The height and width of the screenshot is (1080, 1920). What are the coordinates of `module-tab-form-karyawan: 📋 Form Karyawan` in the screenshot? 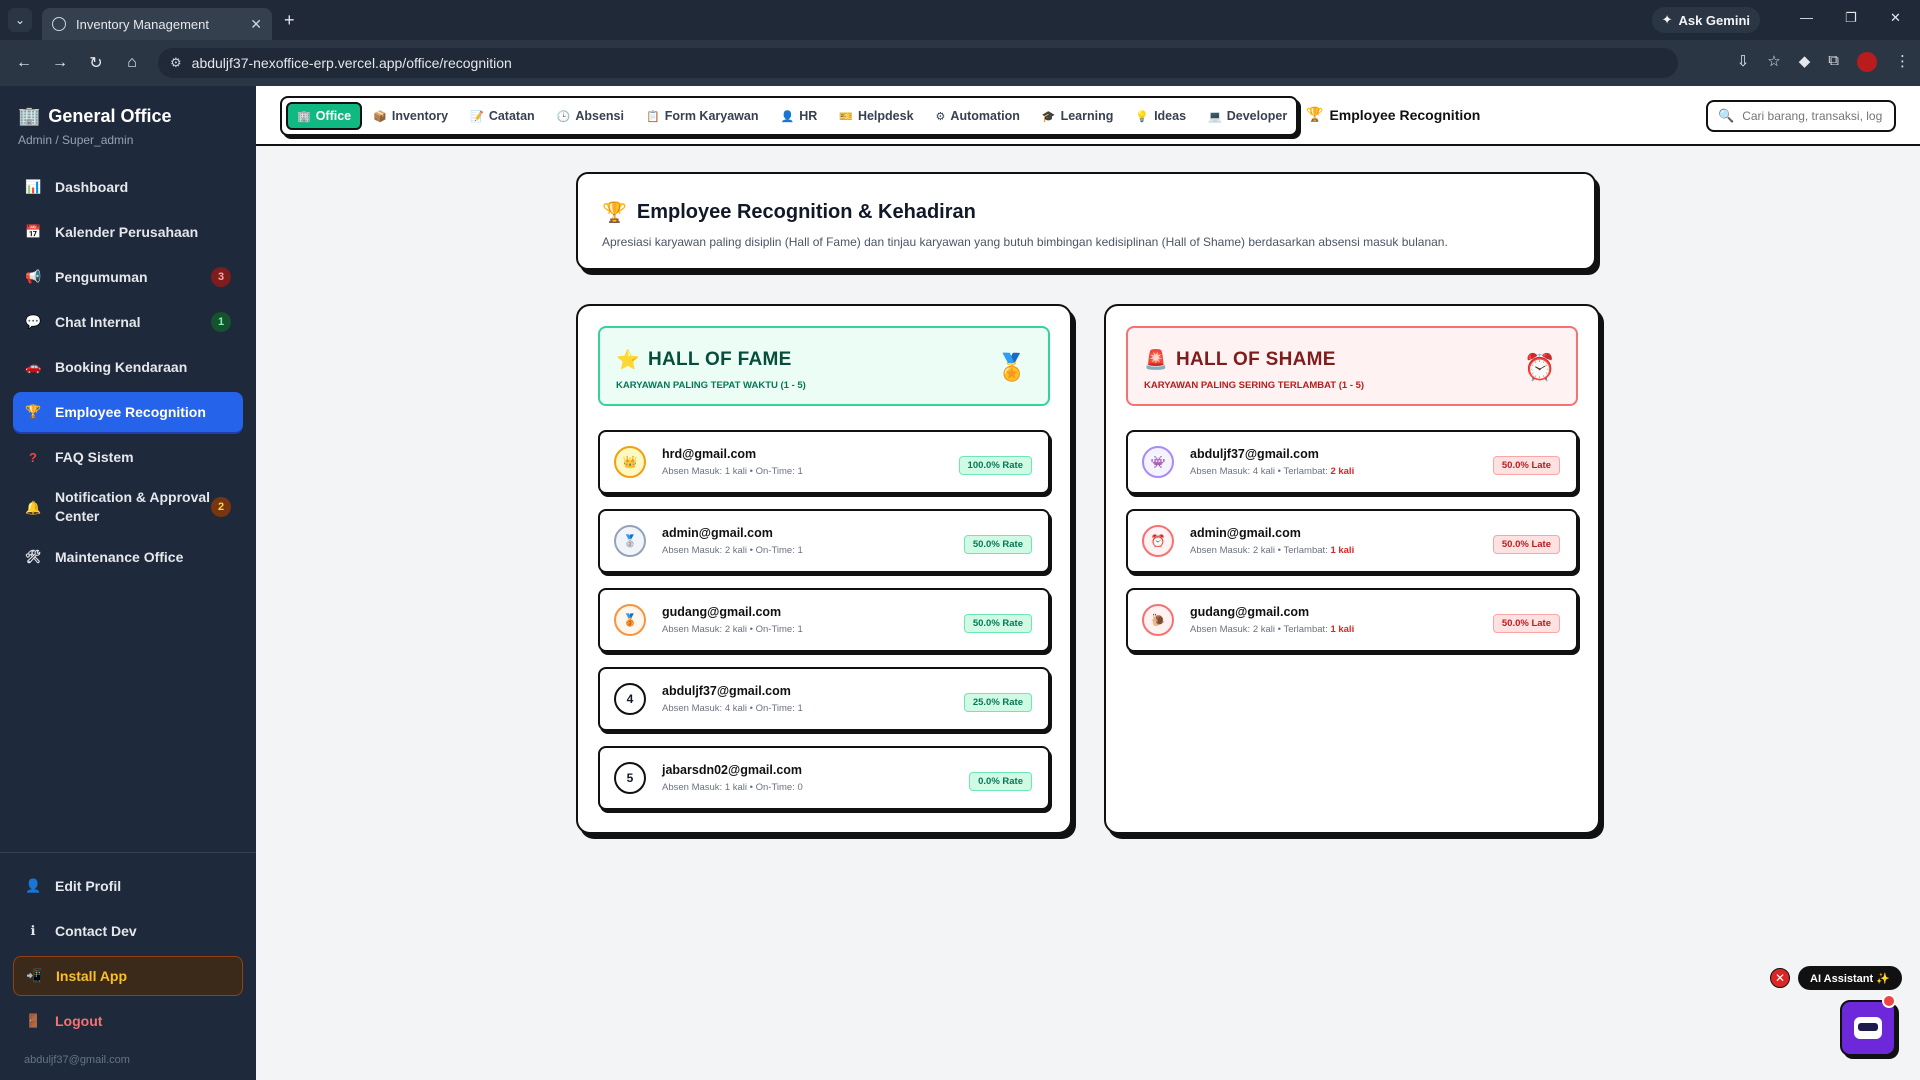 It's located at (702, 116).